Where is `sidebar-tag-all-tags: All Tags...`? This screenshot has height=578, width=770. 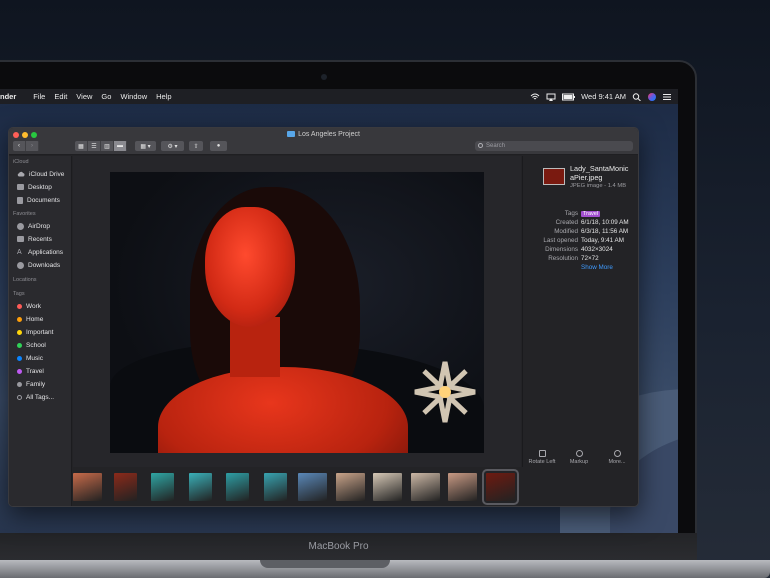 sidebar-tag-all-tags: All Tags... is located at coordinates (35, 397).